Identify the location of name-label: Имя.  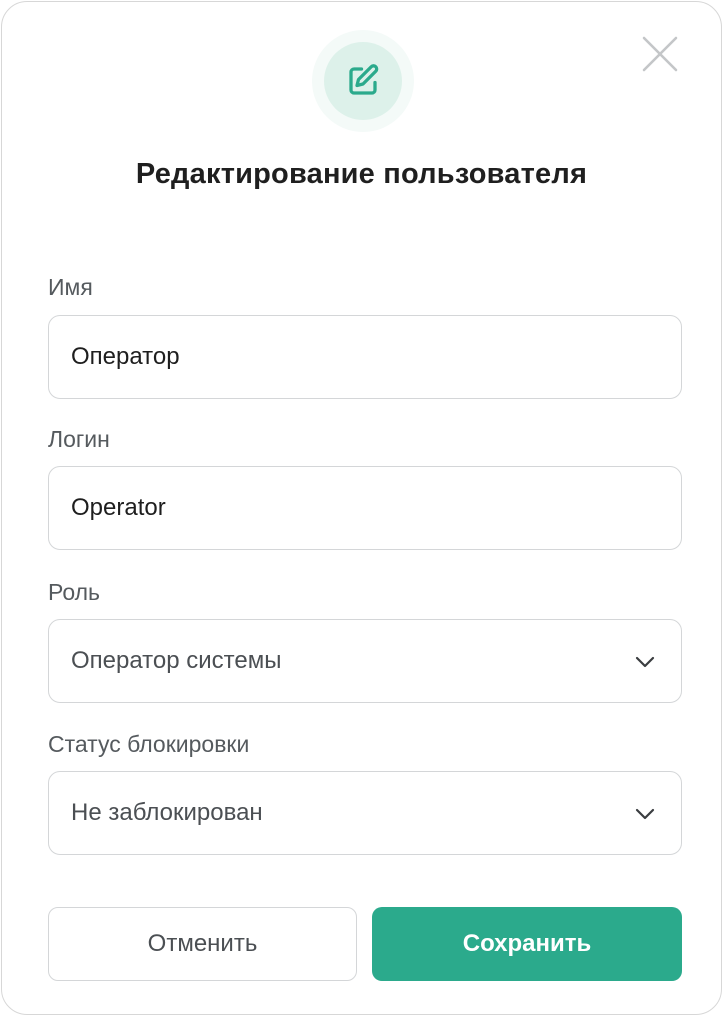
(70, 287).